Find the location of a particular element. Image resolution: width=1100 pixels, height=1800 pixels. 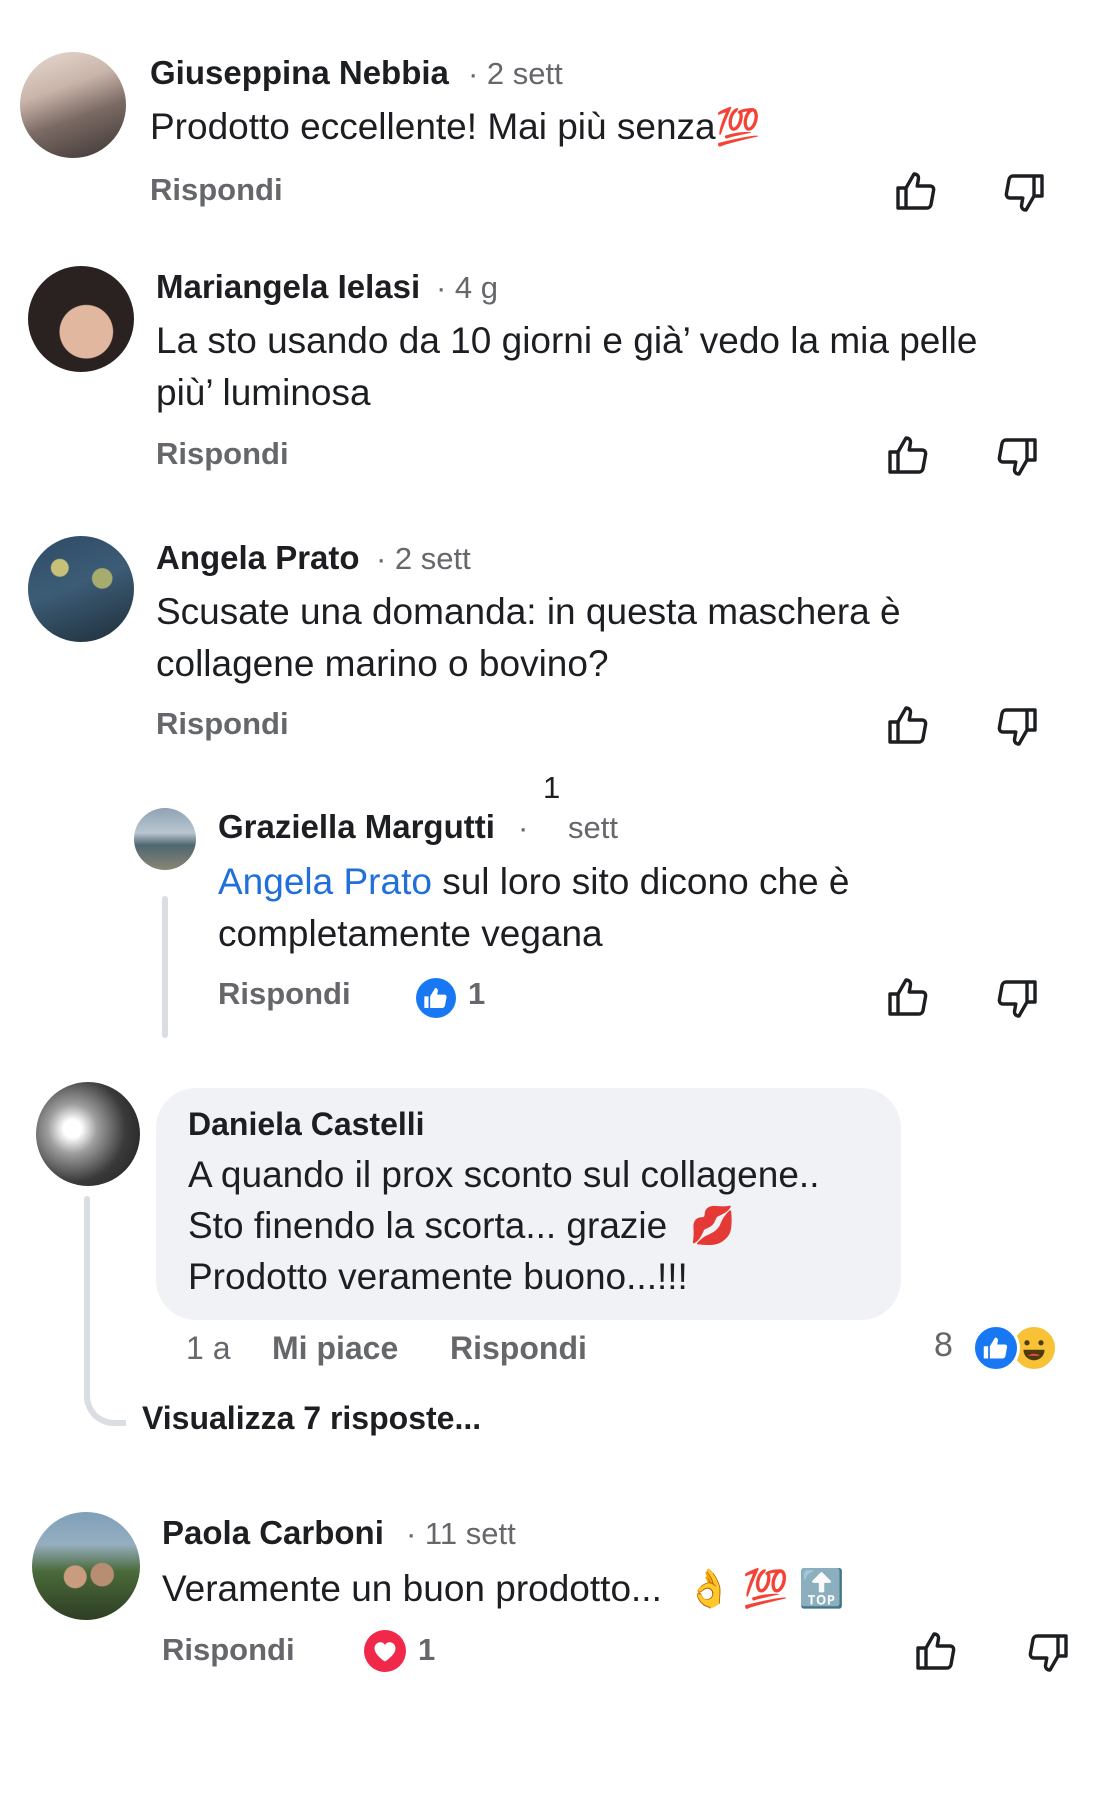

hundred-emoji: 💯 is located at coordinates (738, 126).